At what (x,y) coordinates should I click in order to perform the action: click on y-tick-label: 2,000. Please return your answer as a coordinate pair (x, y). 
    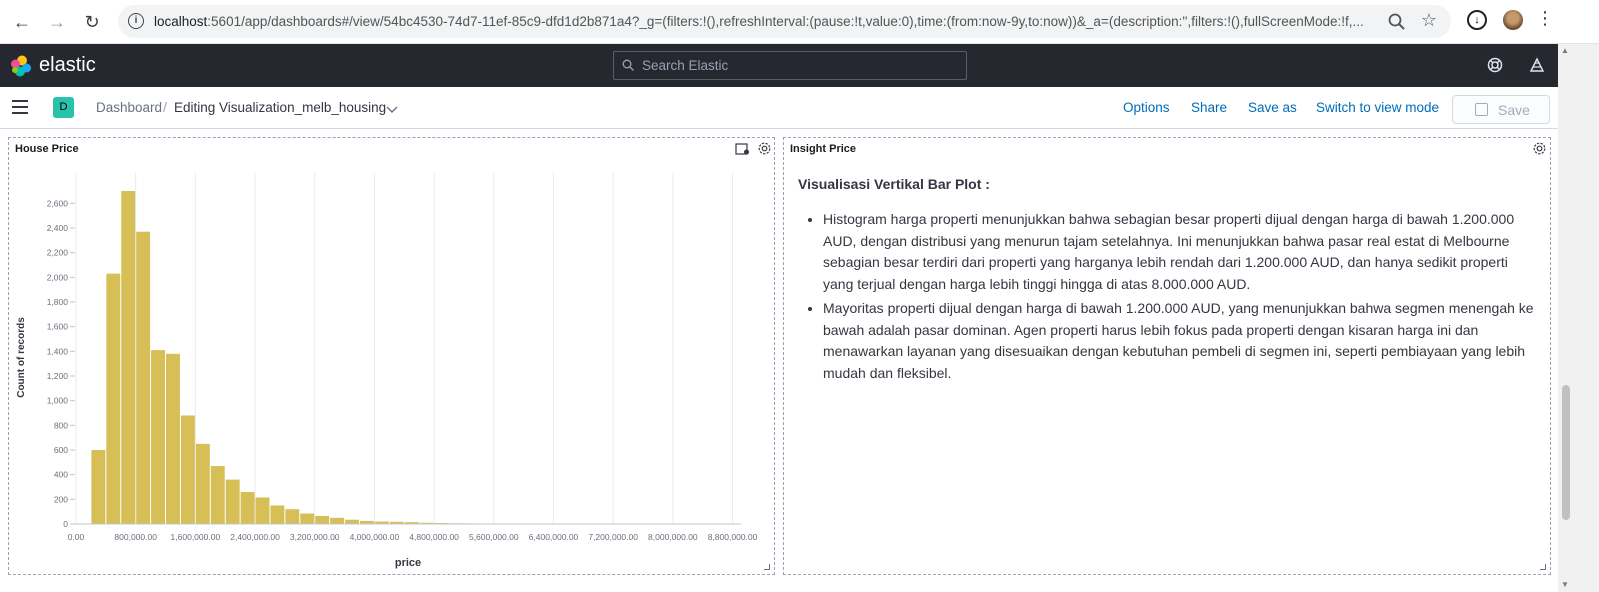
    Looking at the image, I should click on (58, 277).